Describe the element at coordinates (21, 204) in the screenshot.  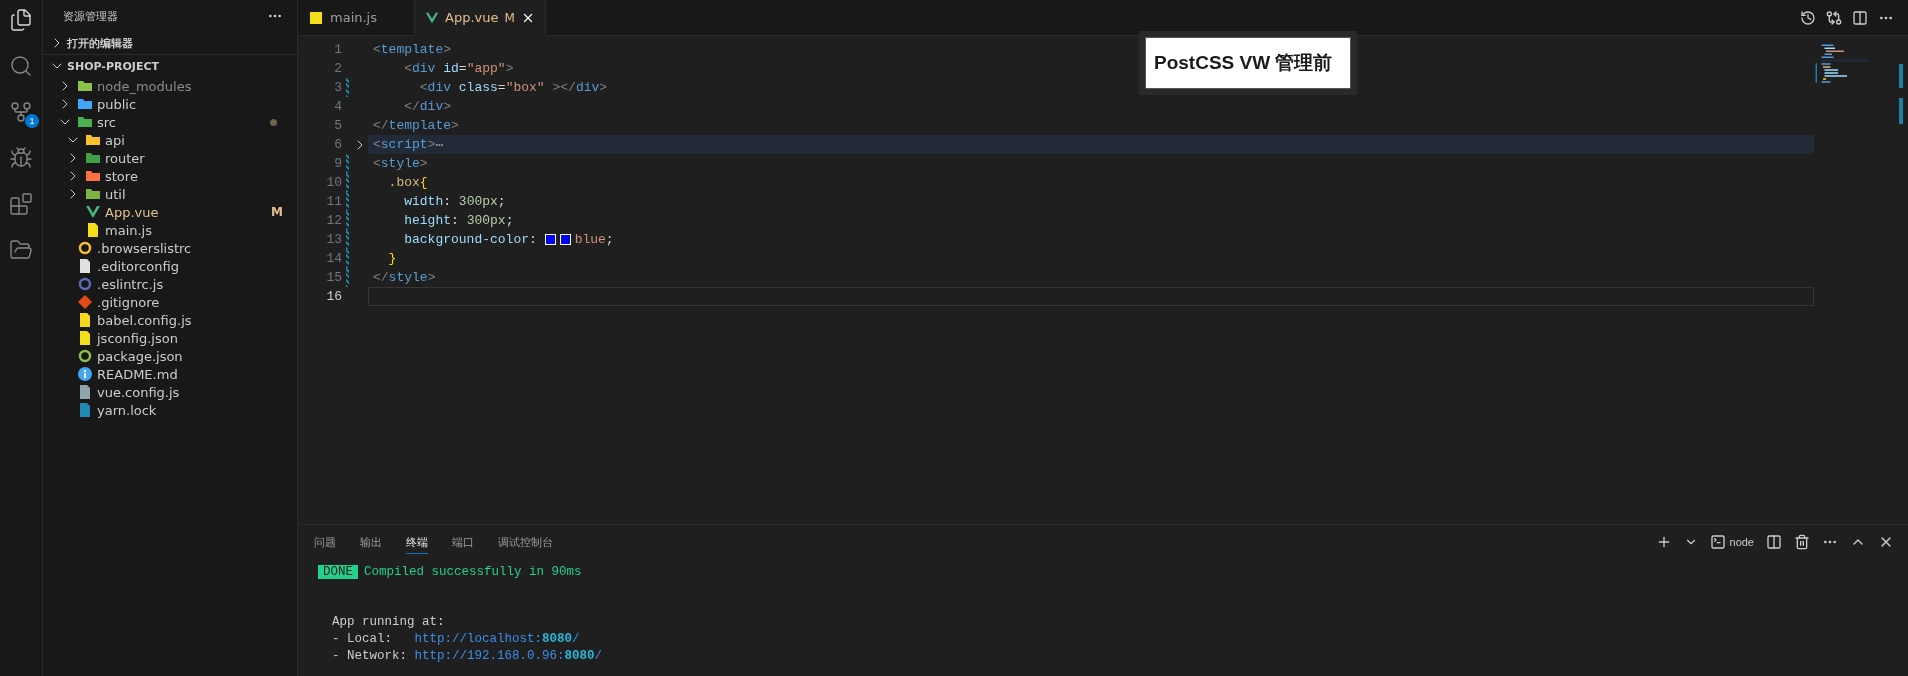
I see `blocks-icon` at that location.